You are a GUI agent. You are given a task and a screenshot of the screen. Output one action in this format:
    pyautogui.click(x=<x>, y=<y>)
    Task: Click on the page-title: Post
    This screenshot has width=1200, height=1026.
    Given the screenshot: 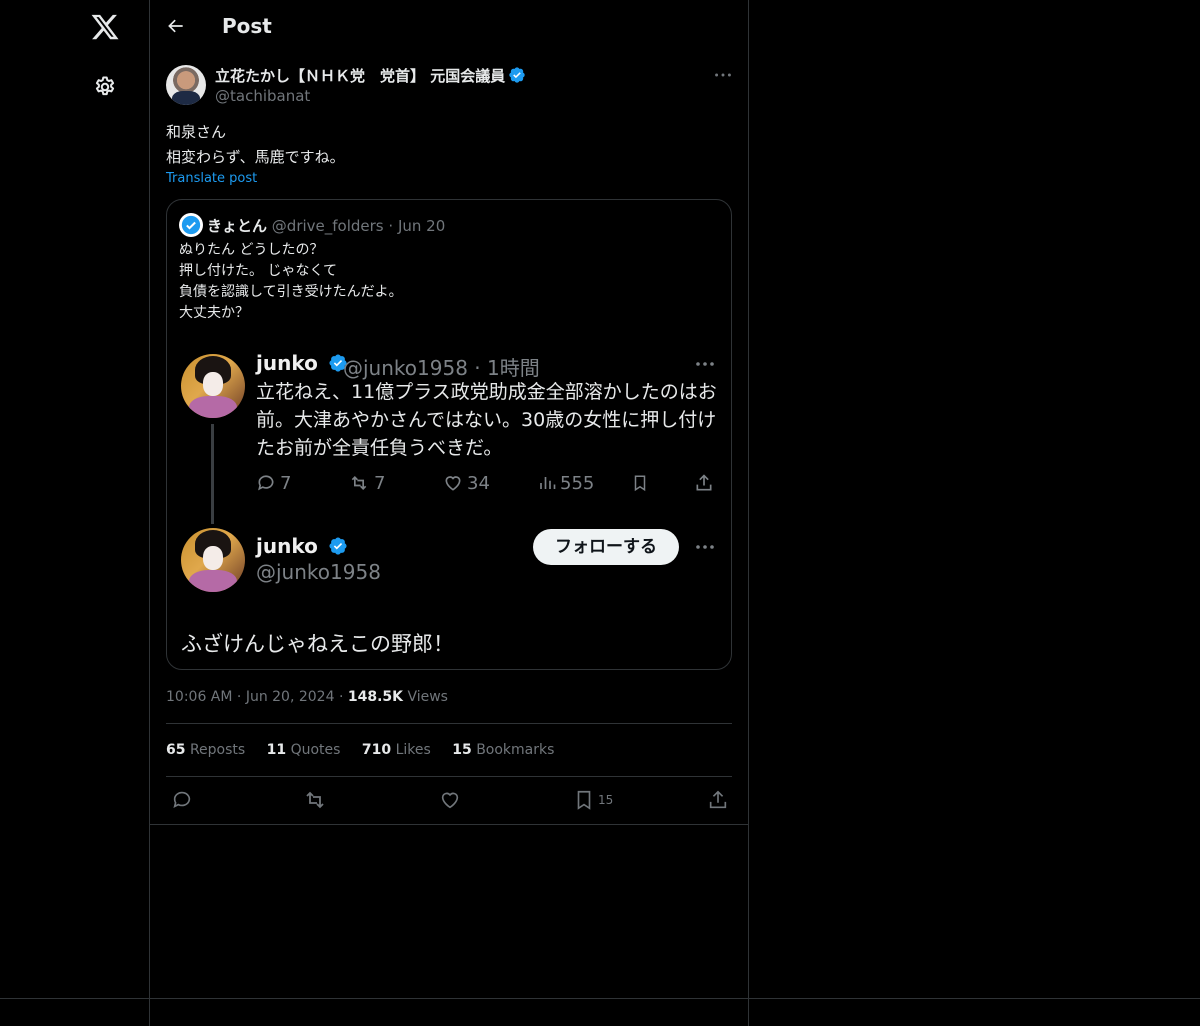 What is the action you would take?
    pyautogui.click(x=247, y=26)
    